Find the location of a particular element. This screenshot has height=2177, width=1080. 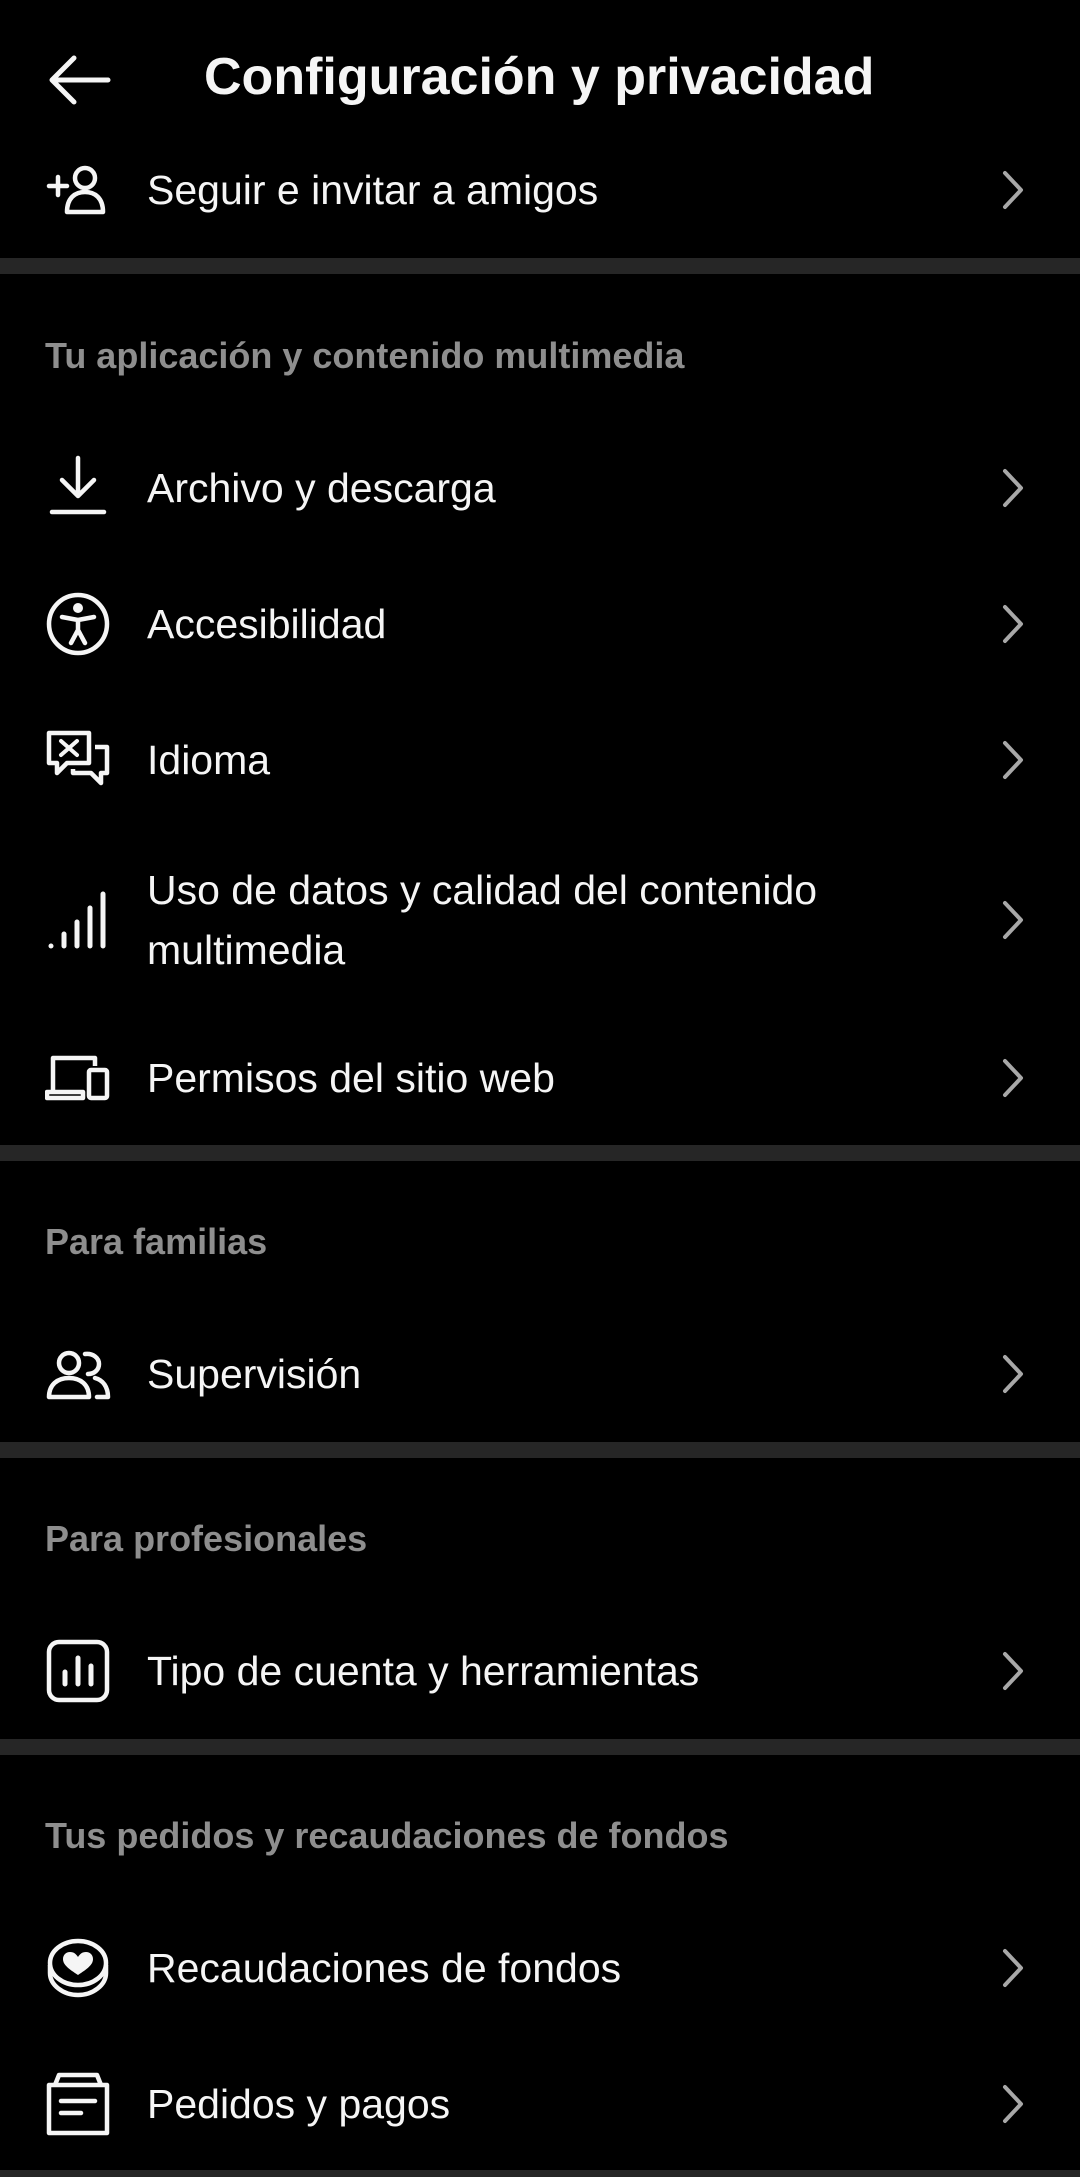

accessibility-icon is located at coordinates (78, 624).